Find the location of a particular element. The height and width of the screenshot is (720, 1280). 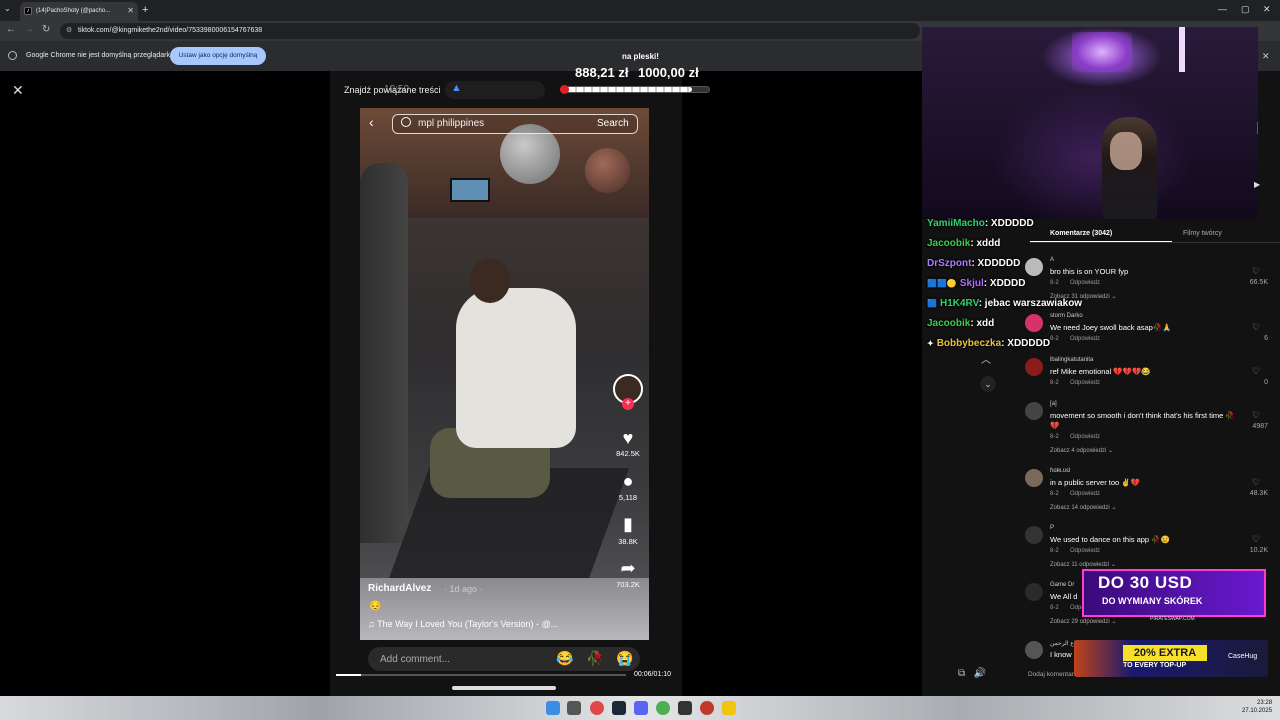

video-back-icon: ‹ is located at coordinates (371, 122).